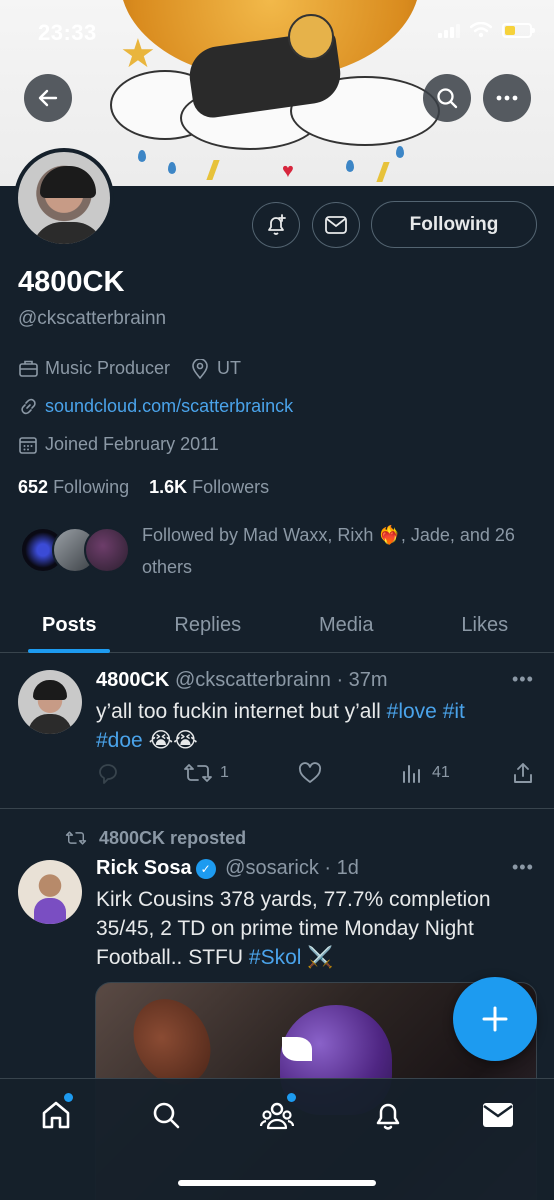  I want to click on mail-icon, so click(336, 225).